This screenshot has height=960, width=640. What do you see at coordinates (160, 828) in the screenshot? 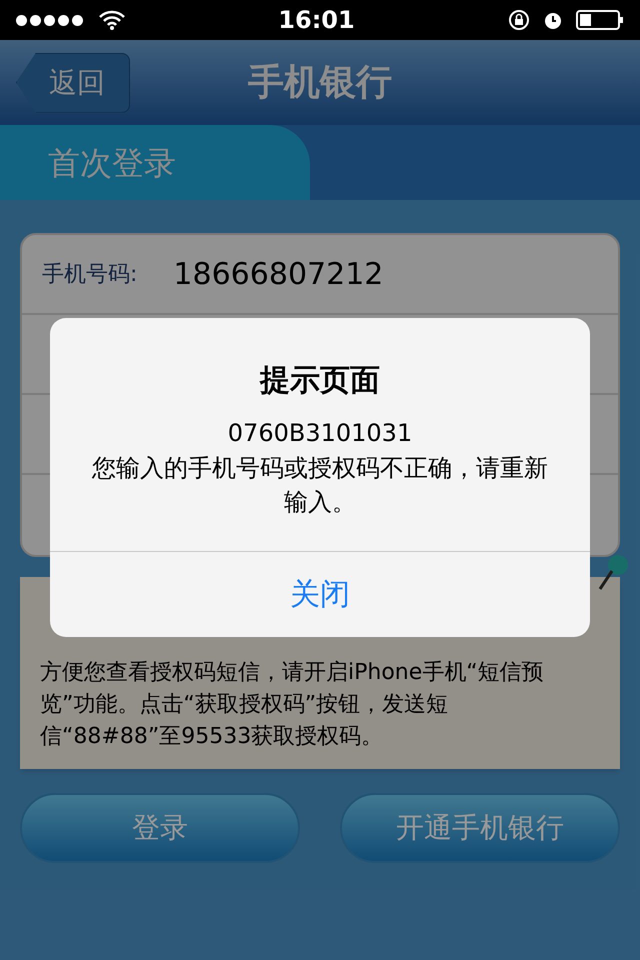
I see `login-button: 登录` at bounding box center [160, 828].